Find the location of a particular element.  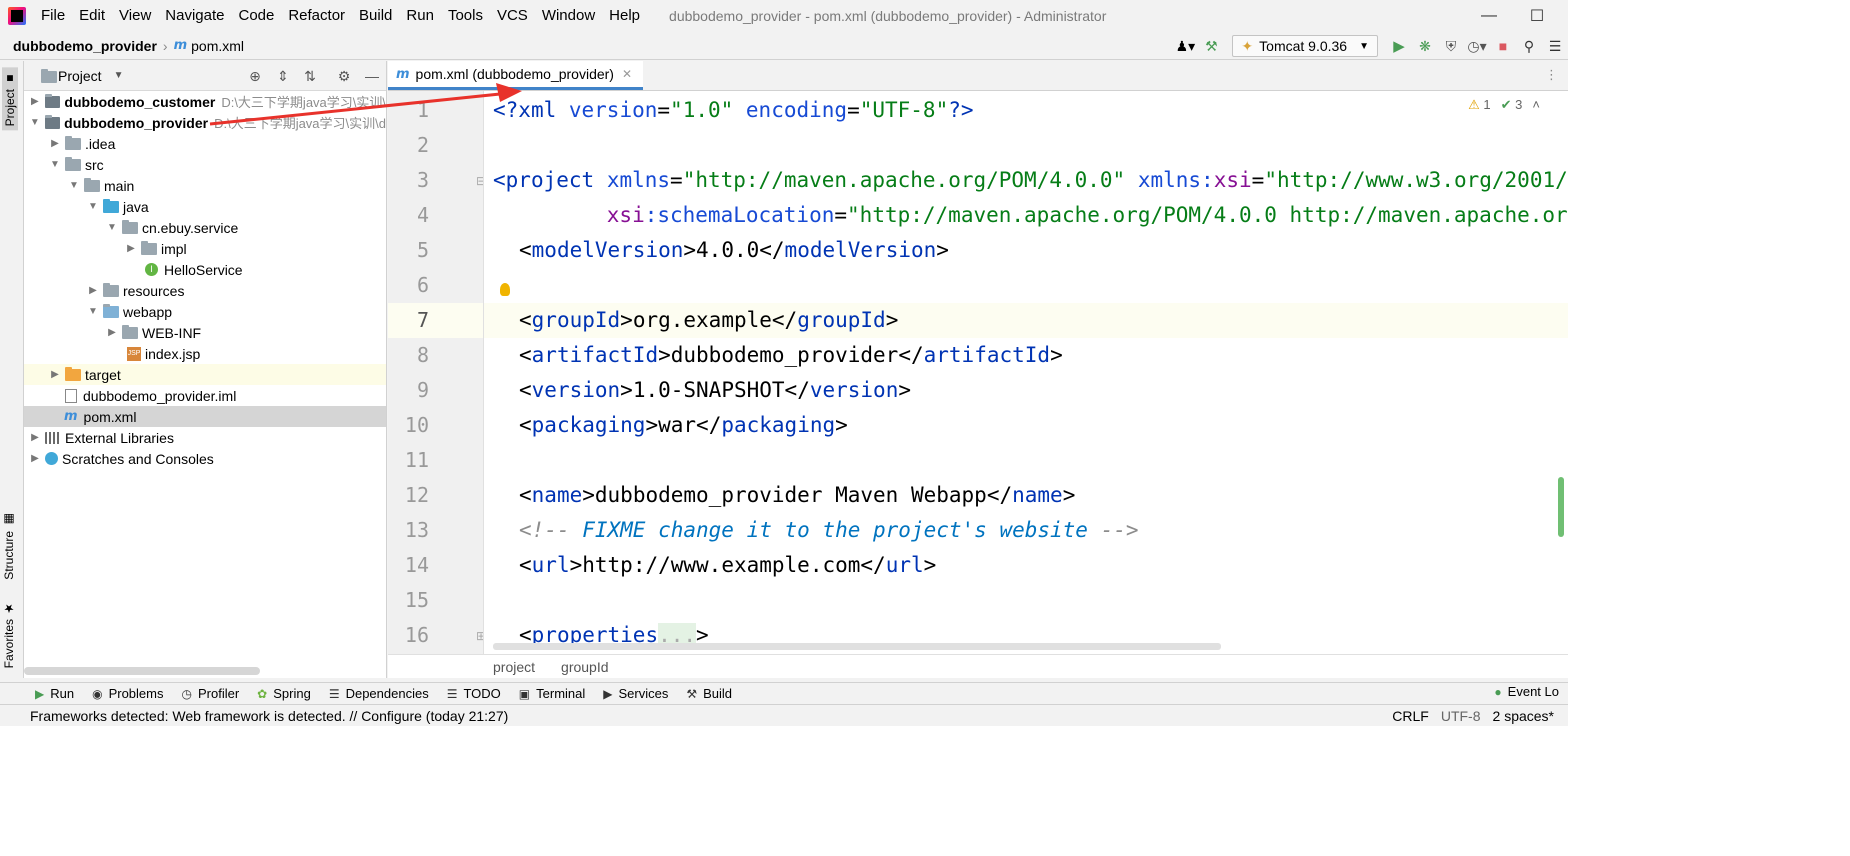

menu-refactor: Refactor is located at coordinates (316, 16).